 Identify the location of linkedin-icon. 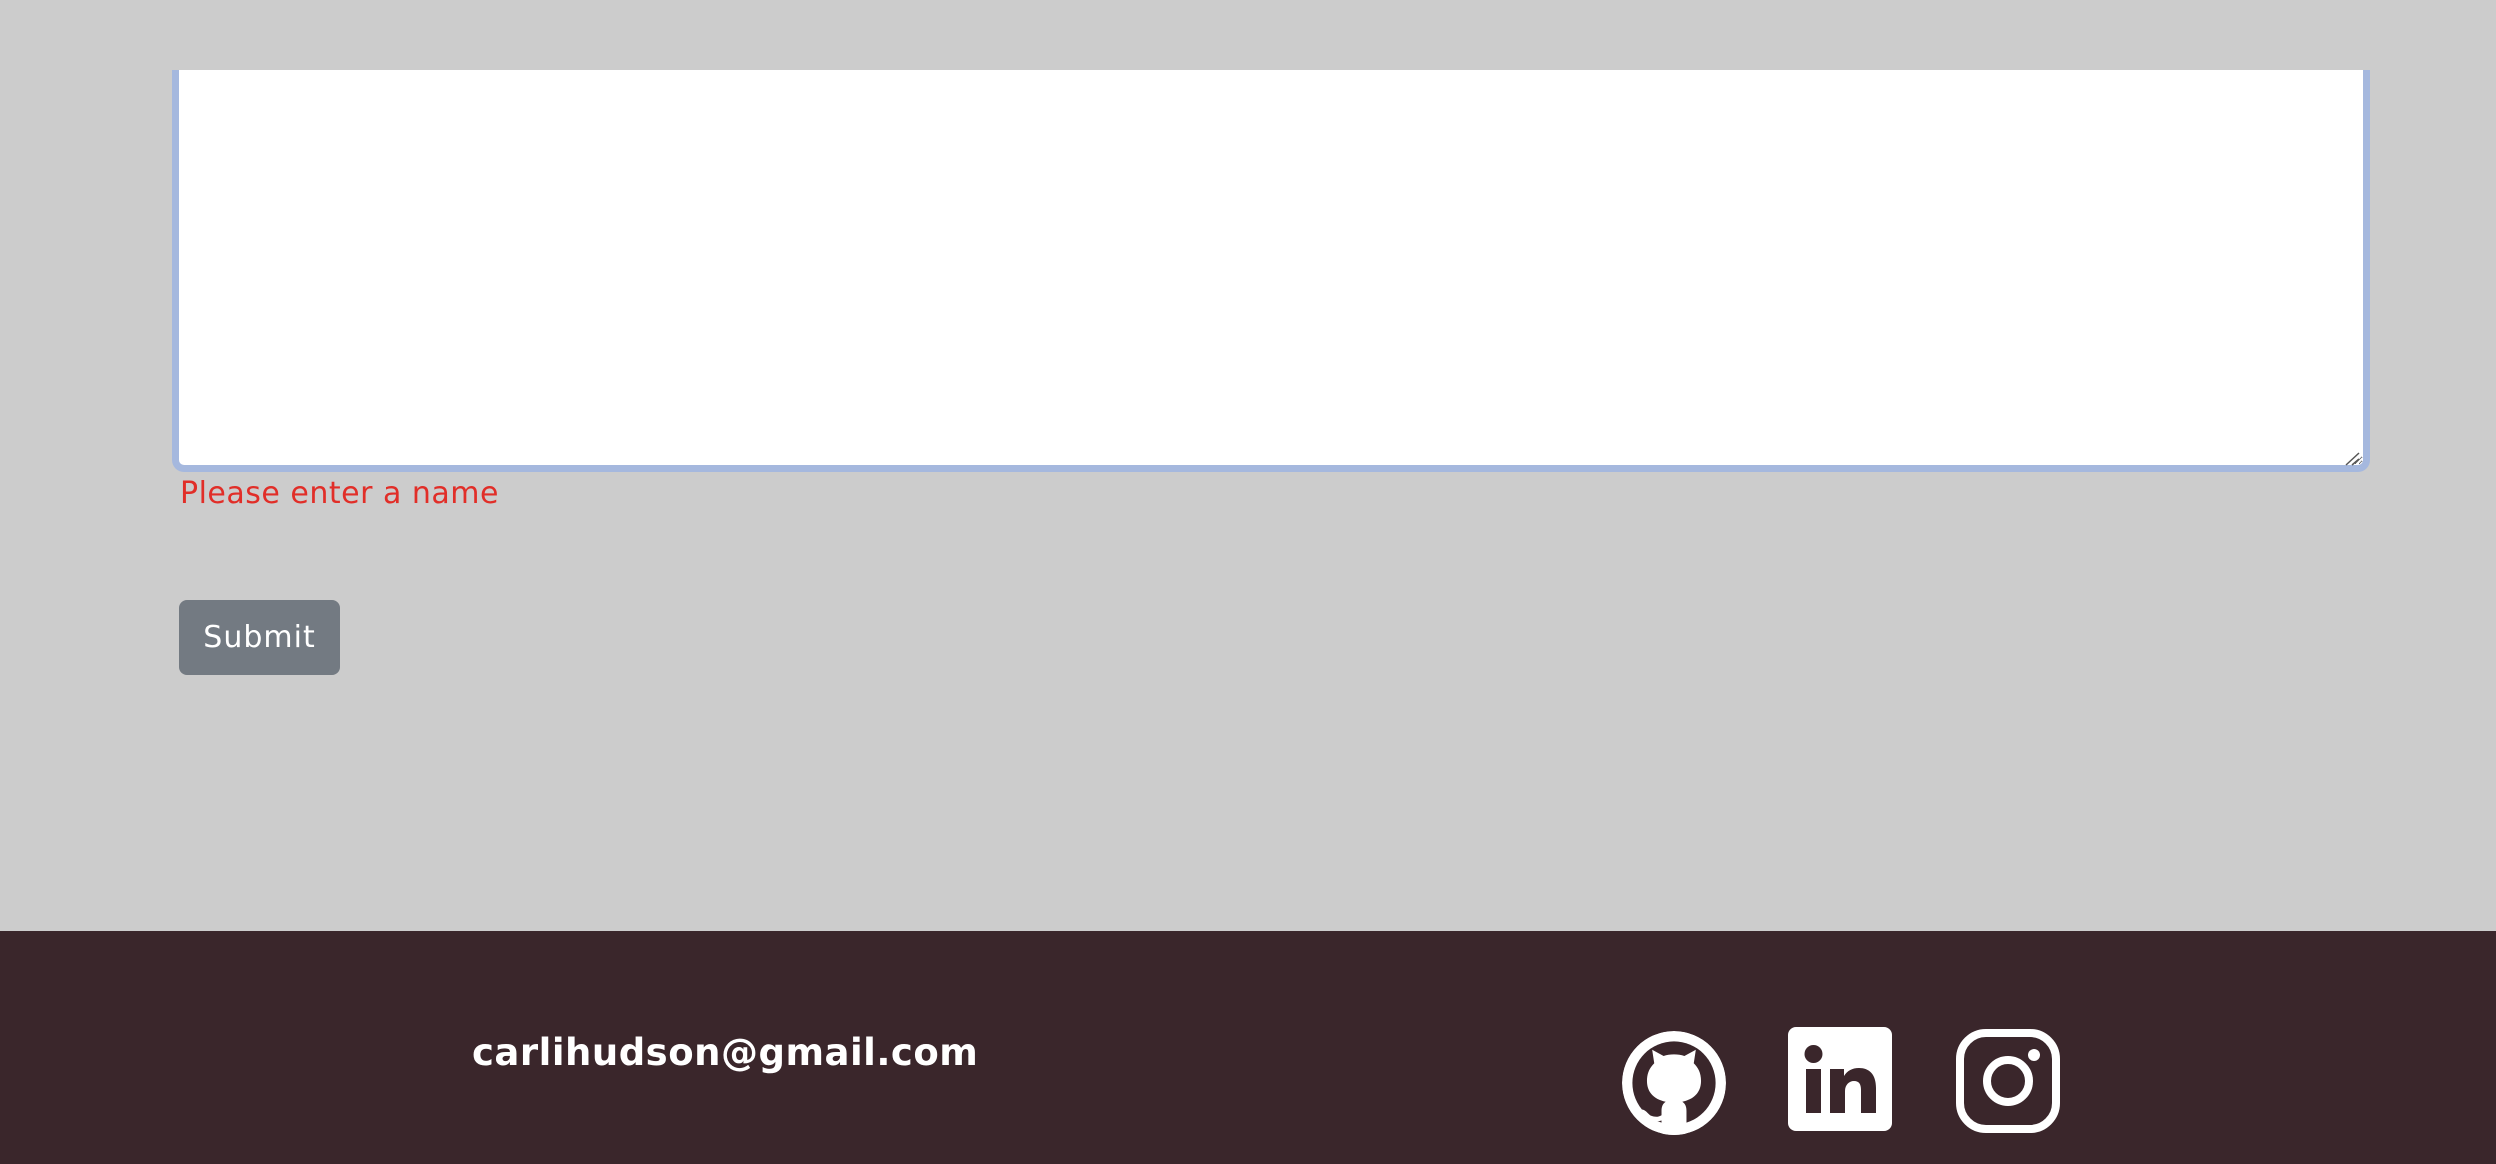
(1840, 1079).